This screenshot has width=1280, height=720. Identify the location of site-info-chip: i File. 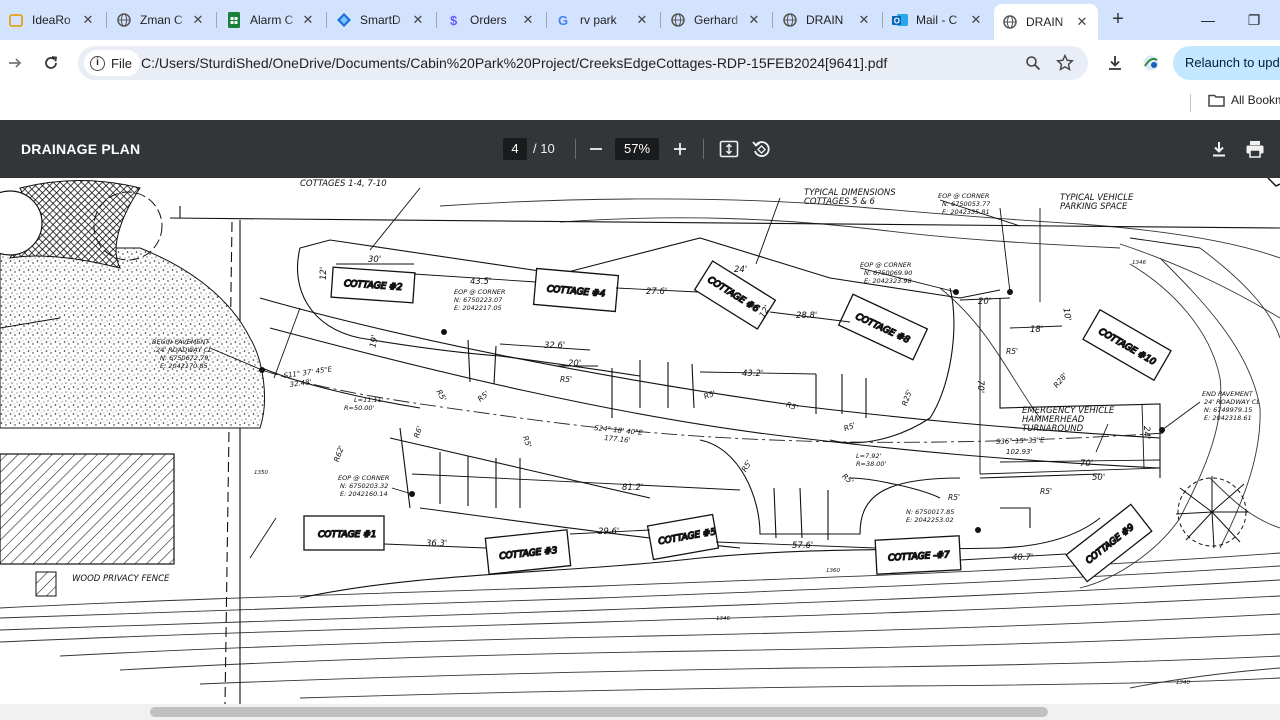
(112, 63).